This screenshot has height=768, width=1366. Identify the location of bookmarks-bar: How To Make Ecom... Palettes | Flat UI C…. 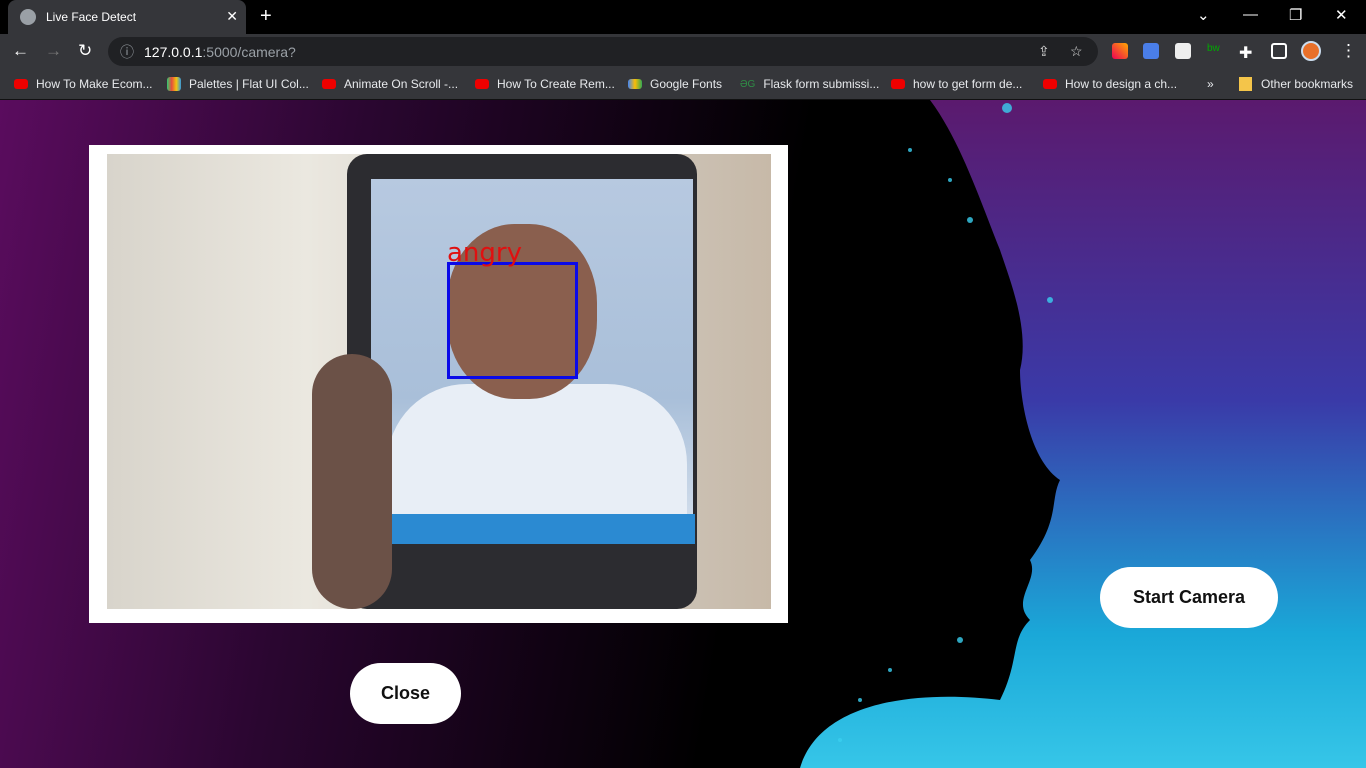
(683, 84).